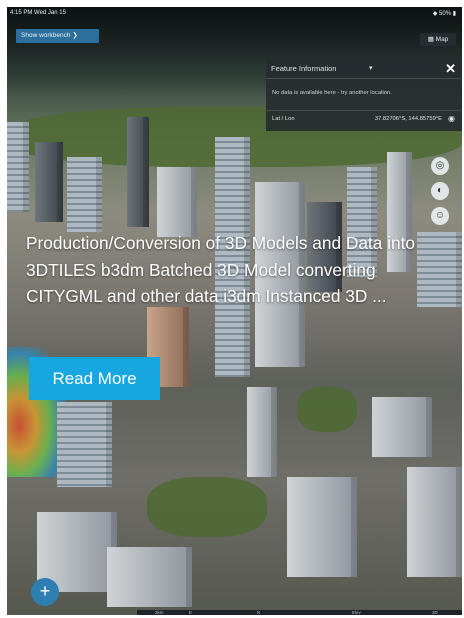  Describe the element at coordinates (38, 13) in the screenshot. I see `status-time: 4:15 PM Wed Jan 15` at that location.